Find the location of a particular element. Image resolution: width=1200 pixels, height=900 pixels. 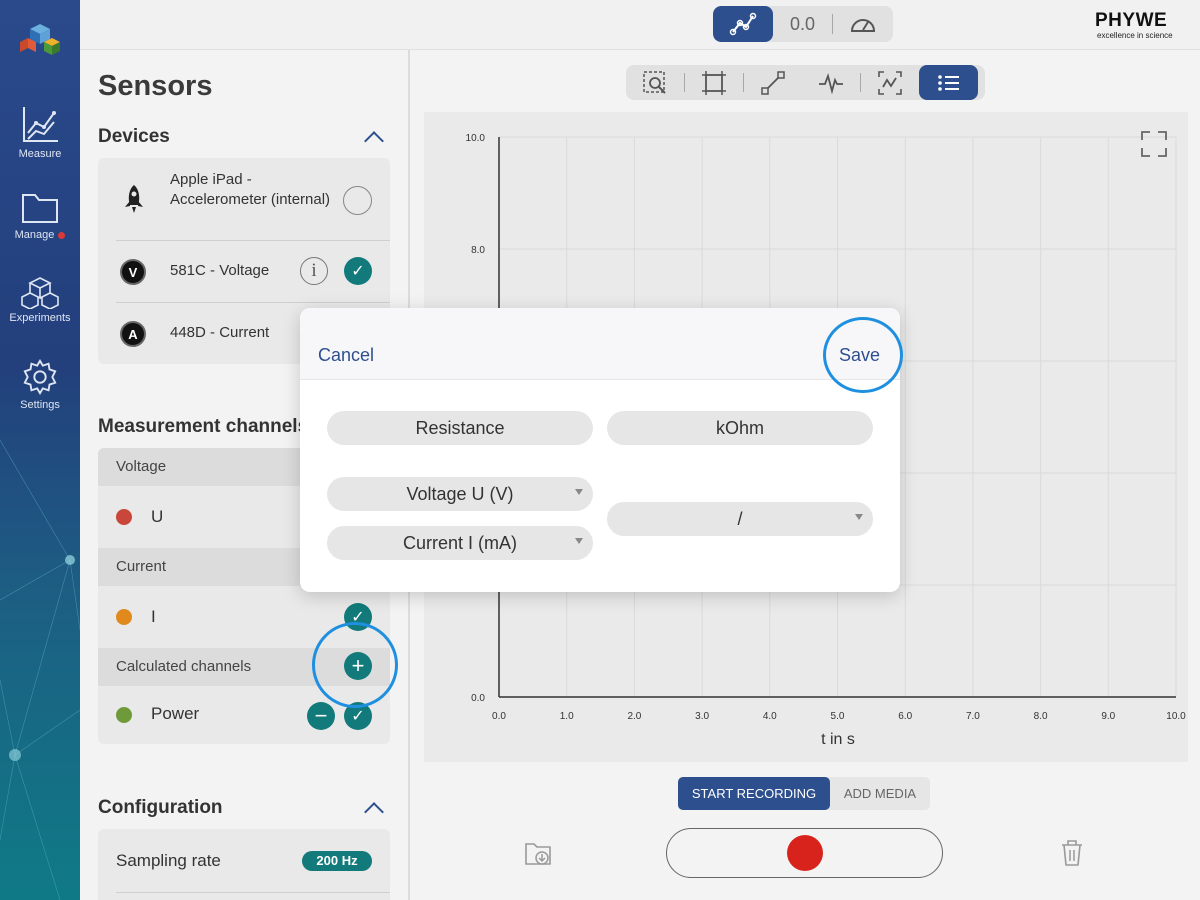

numeric-view-button: 0.0 is located at coordinates (802, 24).